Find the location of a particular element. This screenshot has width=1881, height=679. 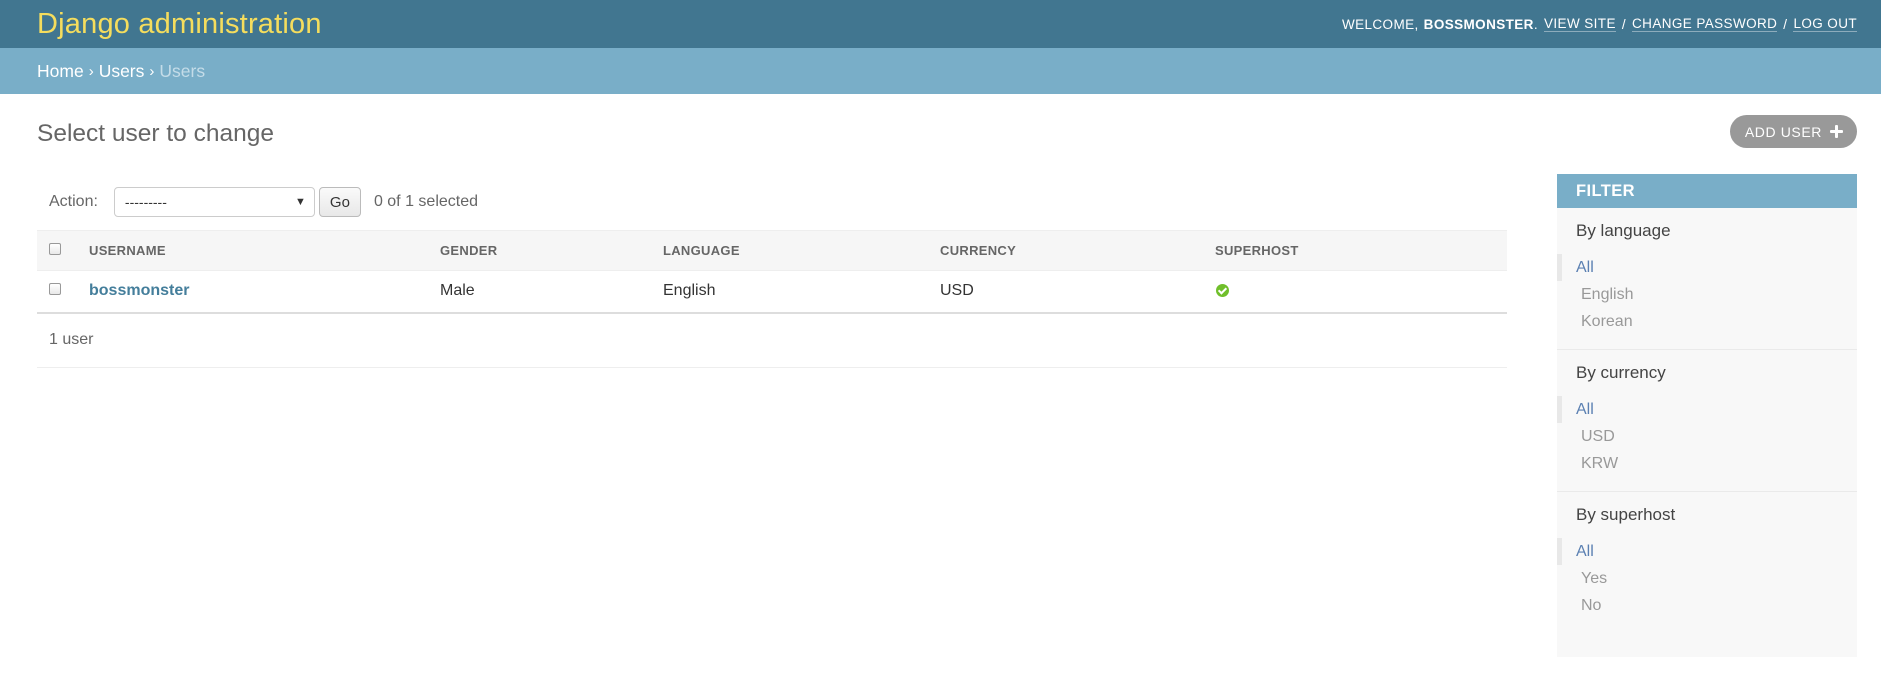

change-password-link: CHANGE PASSWORD is located at coordinates (1705, 24).